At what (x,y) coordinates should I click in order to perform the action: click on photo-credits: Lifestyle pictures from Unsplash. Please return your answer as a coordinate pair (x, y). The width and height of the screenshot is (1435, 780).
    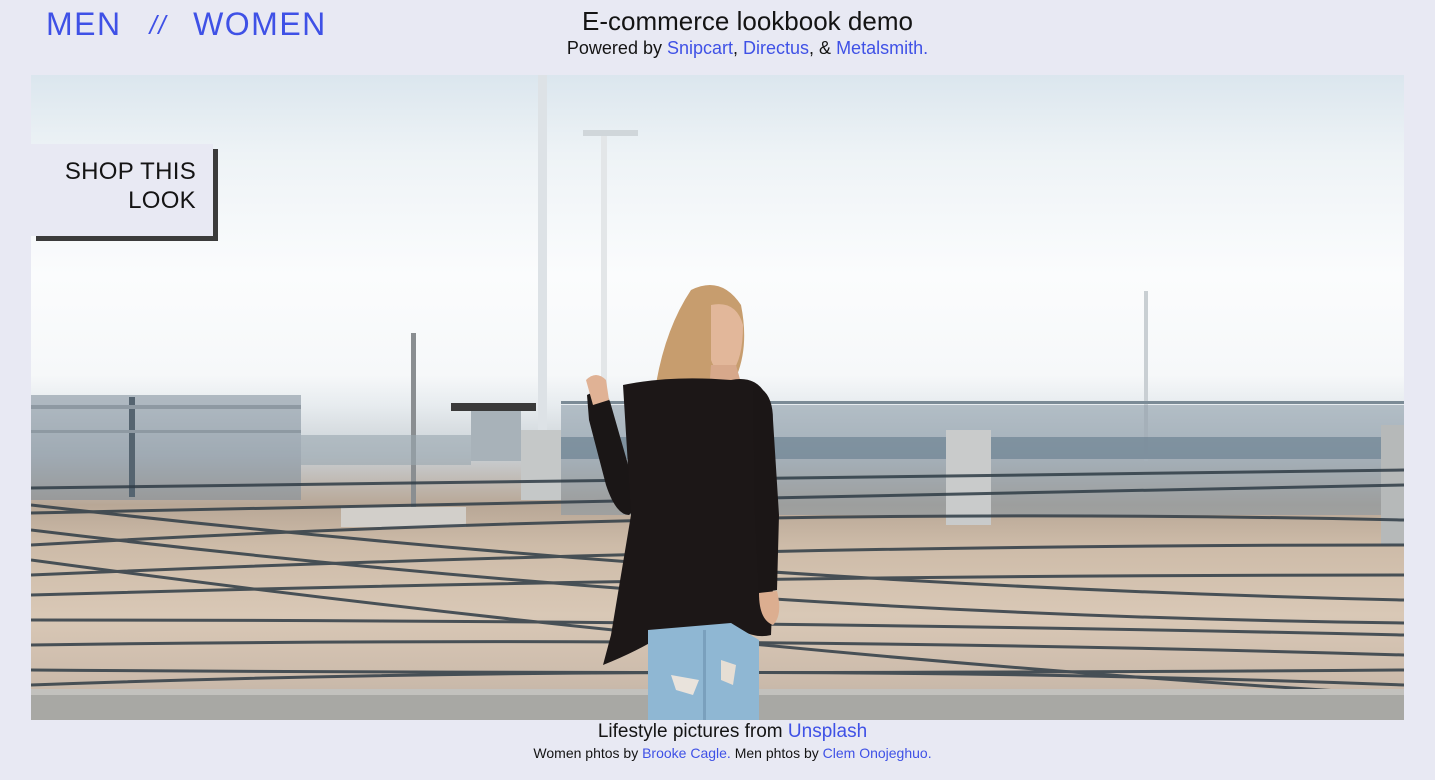
    Looking at the image, I should click on (732, 732).